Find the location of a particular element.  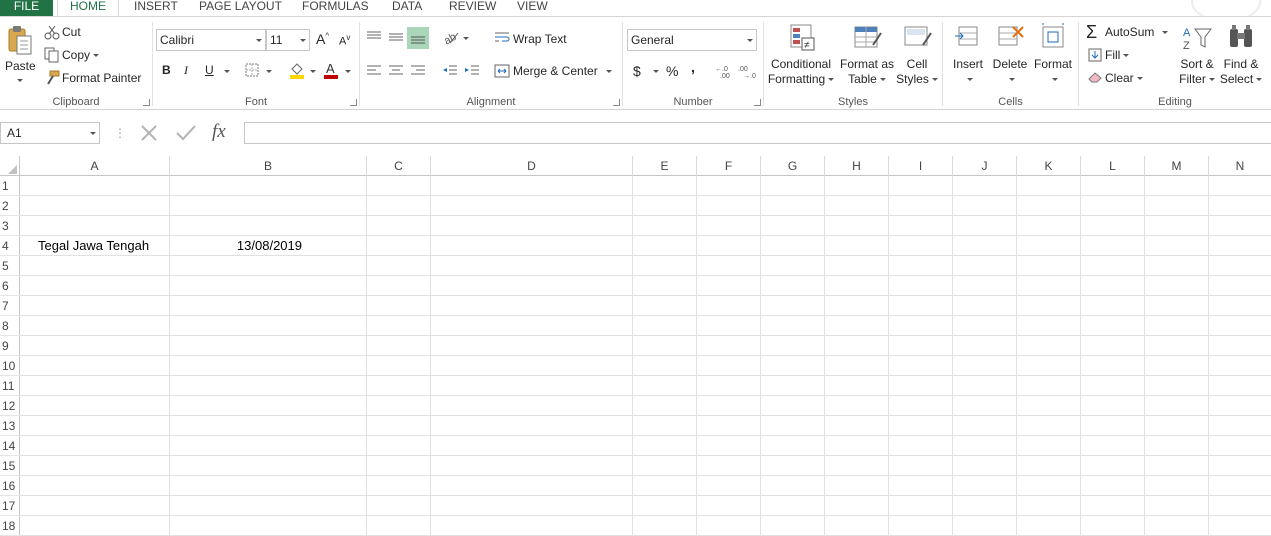

fill-color-icon is located at coordinates (297, 71).